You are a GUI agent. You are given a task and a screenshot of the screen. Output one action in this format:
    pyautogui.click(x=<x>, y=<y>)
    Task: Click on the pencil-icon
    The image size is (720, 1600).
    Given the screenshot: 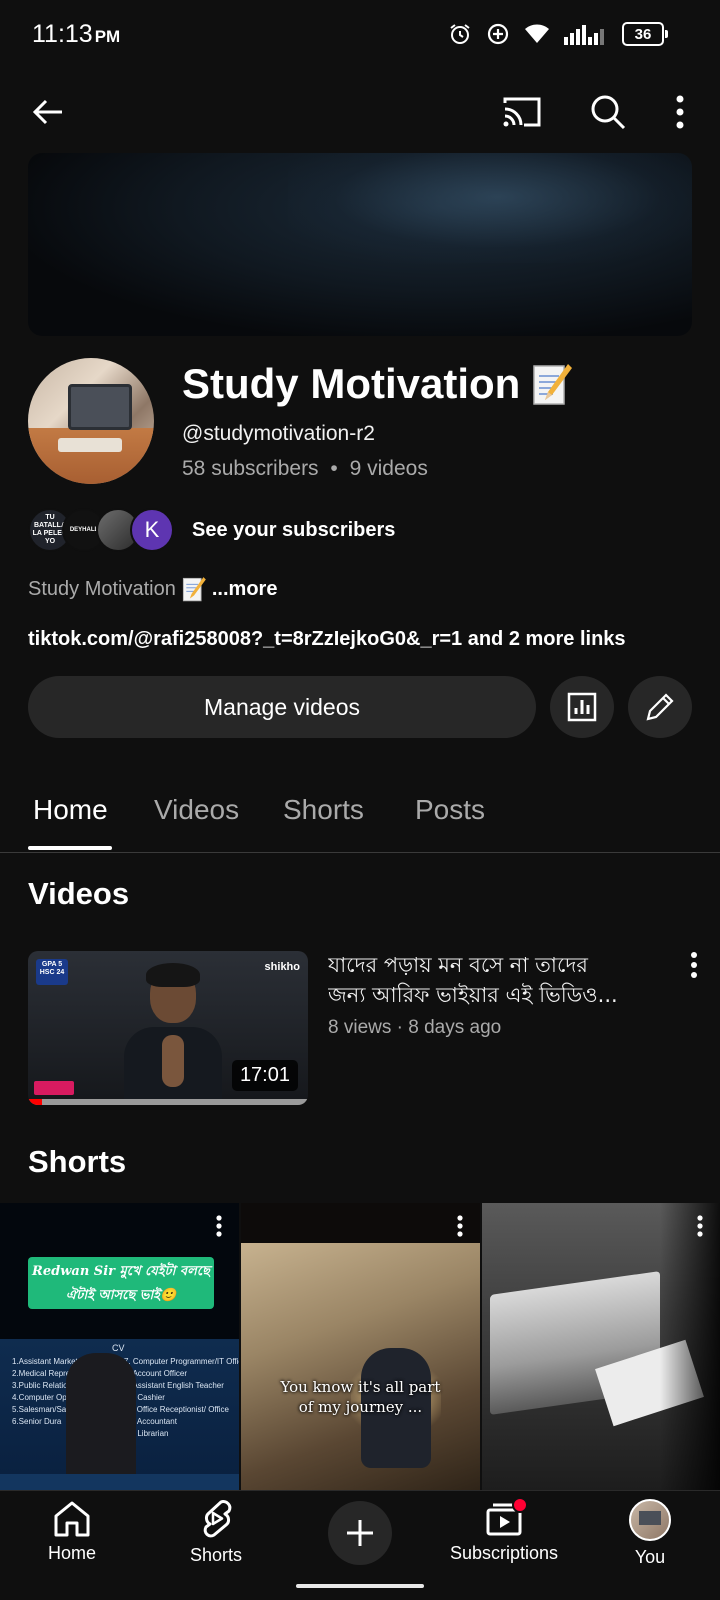 What is the action you would take?
    pyautogui.click(x=660, y=707)
    